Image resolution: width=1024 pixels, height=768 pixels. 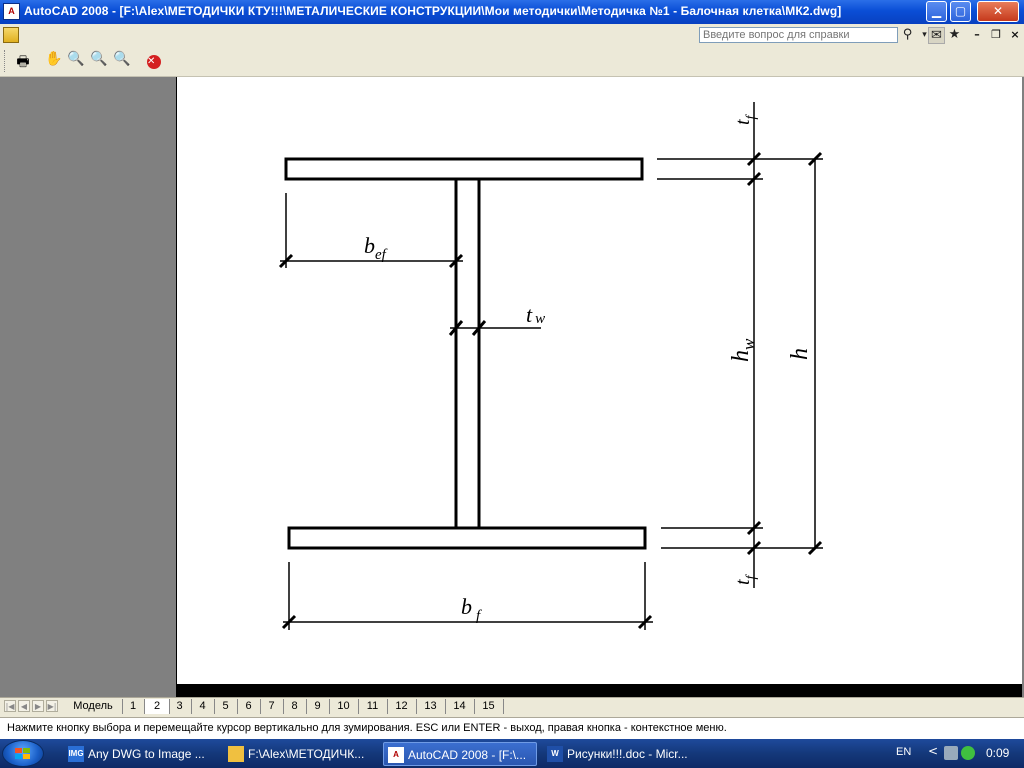 I want to click on tab-10: 10, so click(x=344, y=706).